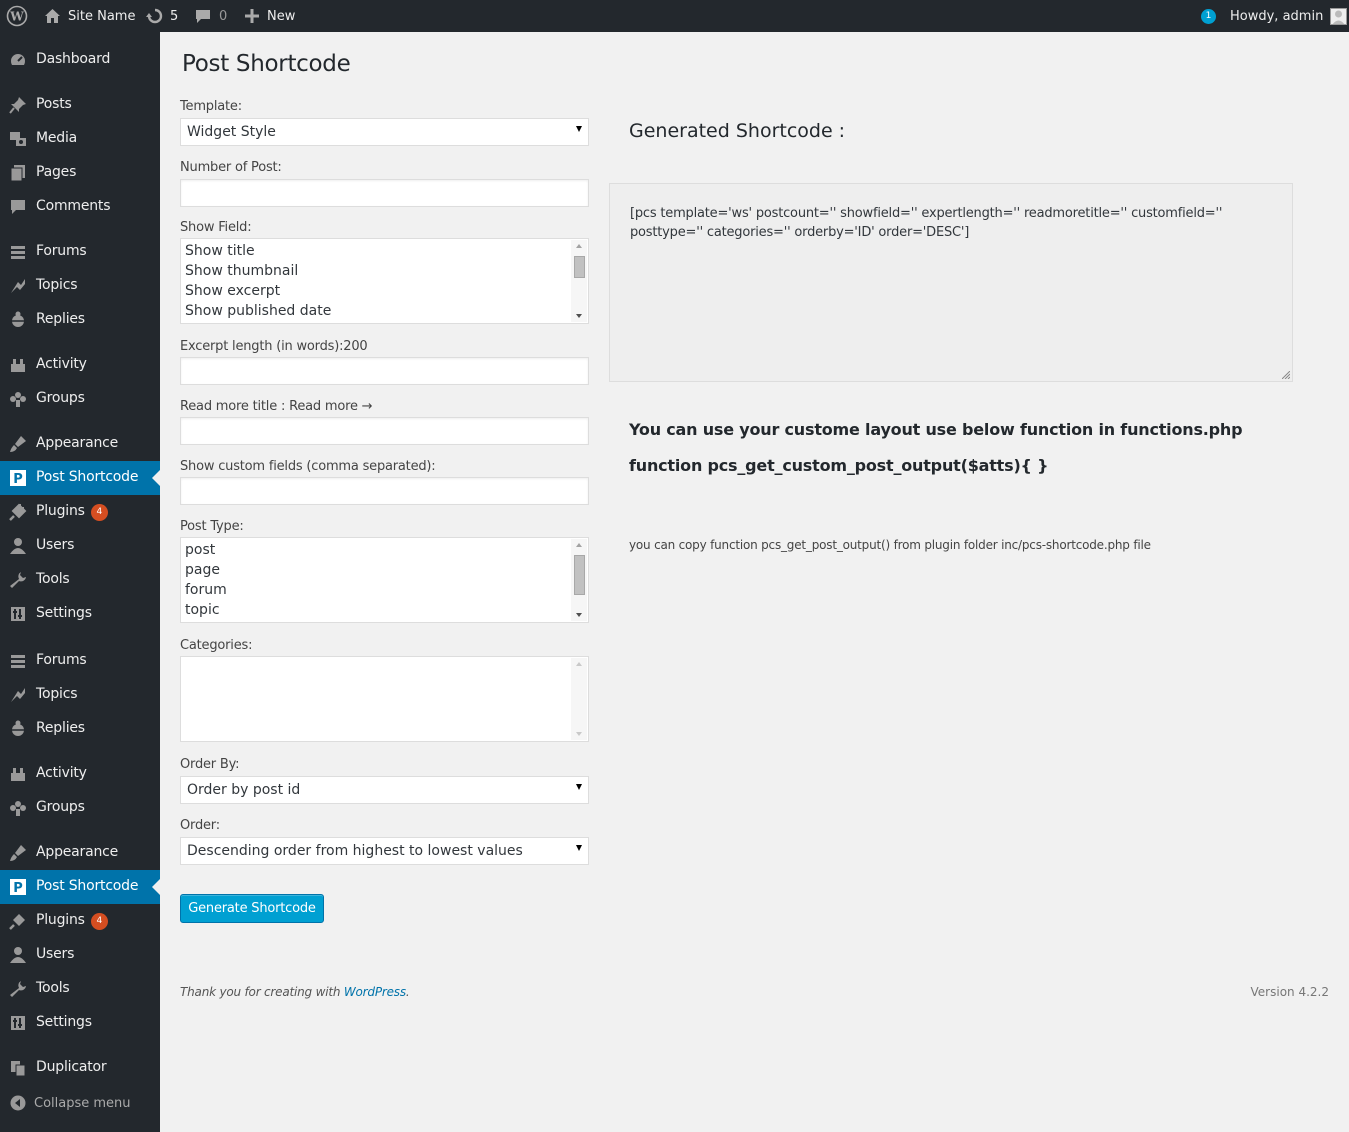 This screenshot has height=1132, width=1349. I want to click on comments-link: 0, so click(211, 16).